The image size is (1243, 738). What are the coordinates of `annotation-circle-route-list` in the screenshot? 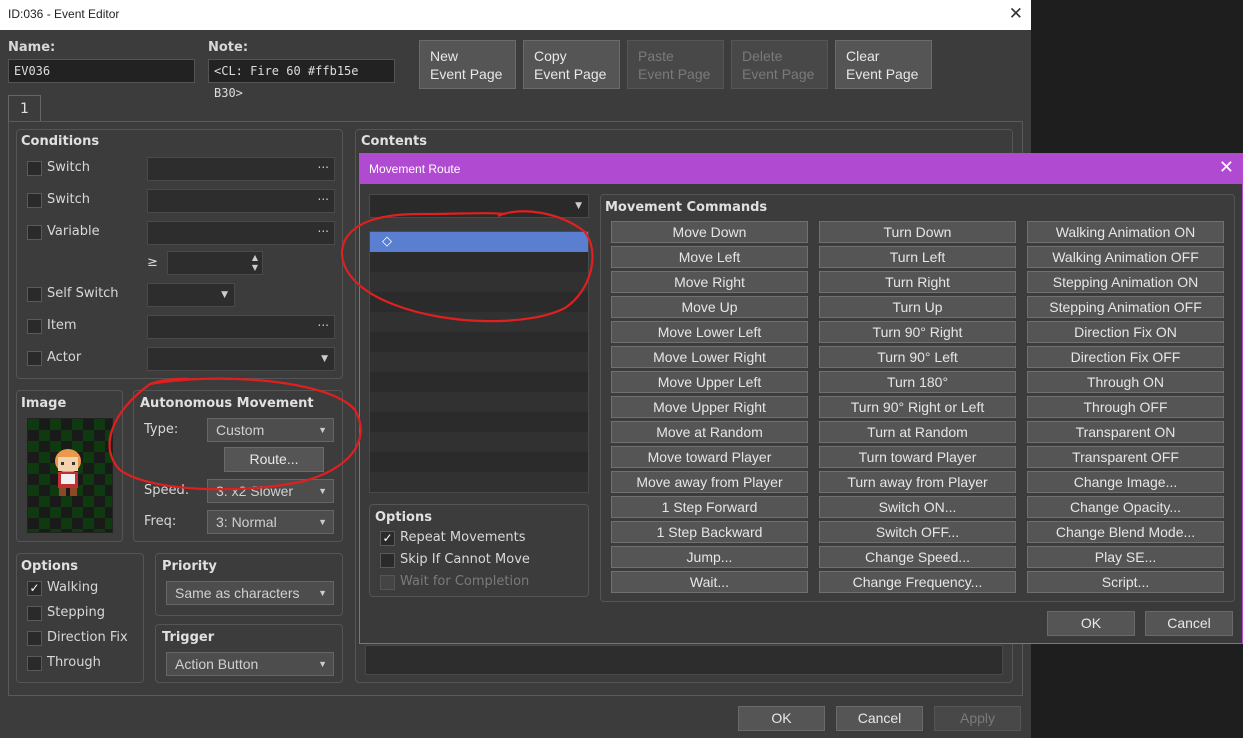 It's located at (467, 266).